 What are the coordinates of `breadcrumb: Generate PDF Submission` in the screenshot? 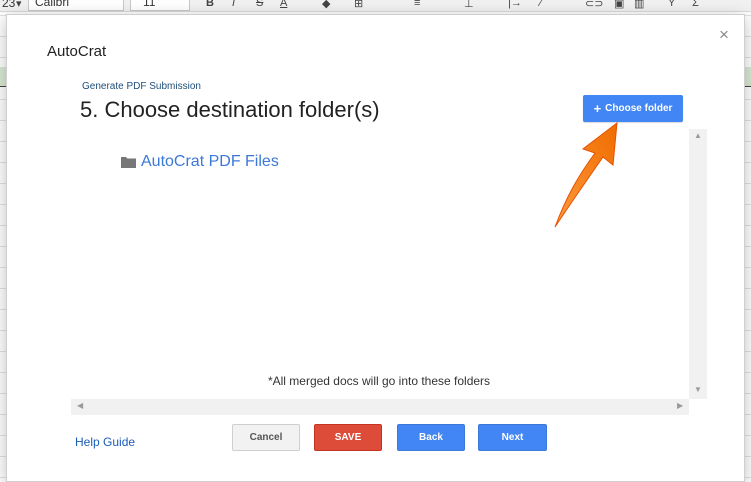 It's located at (141, 86).